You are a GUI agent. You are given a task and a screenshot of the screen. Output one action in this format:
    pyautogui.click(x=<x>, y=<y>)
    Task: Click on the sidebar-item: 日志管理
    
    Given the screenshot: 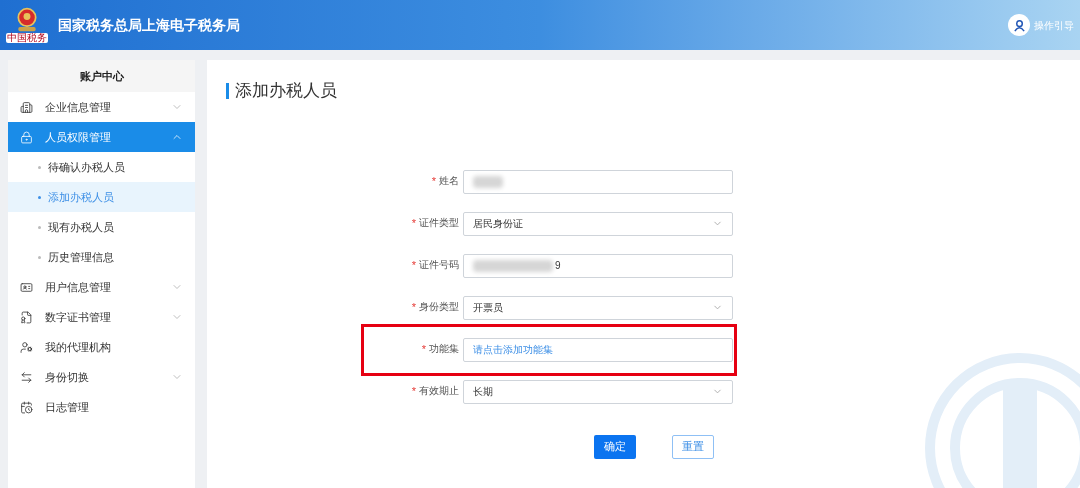 What is the action you would take?
    pyautogui.click(x=101, y=407)
    